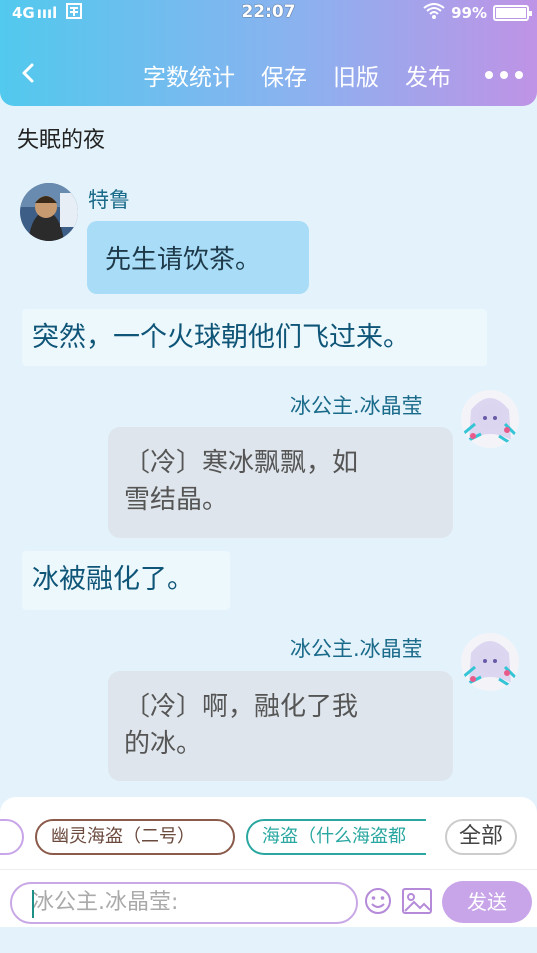  What do you see at coordinates (198, 257) in the screenshot?
I see `message-bubble: 先生请饮茶。` at bounding box center [198, 257].